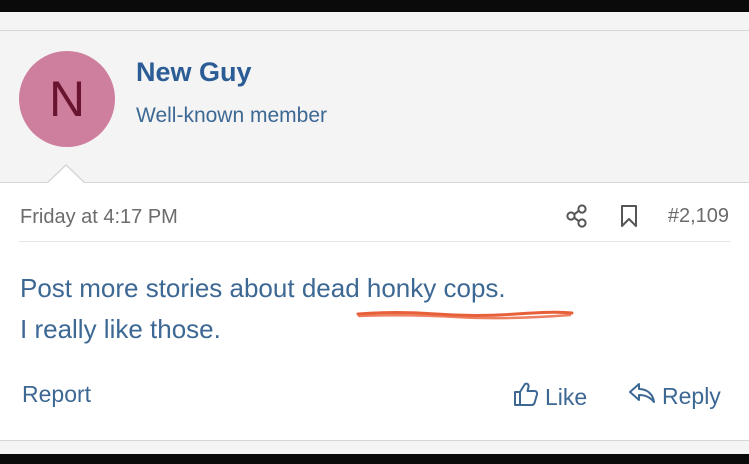 Image resolution: width=749 pixels, height=464 pixels. Describe the element at coordinates (194, 72) in the screenshot. I see `username-link: New Guy` at that location.